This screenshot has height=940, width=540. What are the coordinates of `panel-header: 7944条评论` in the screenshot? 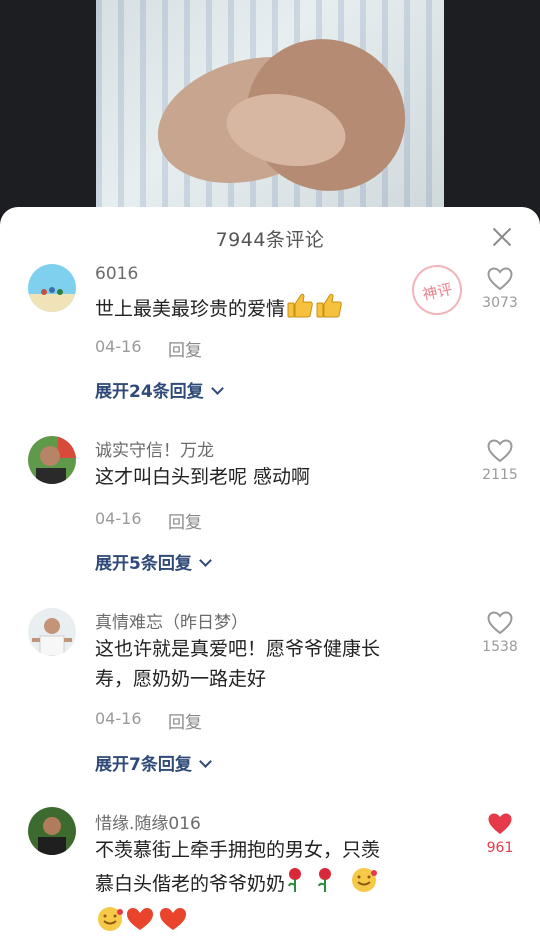 It's located at (270, 237).